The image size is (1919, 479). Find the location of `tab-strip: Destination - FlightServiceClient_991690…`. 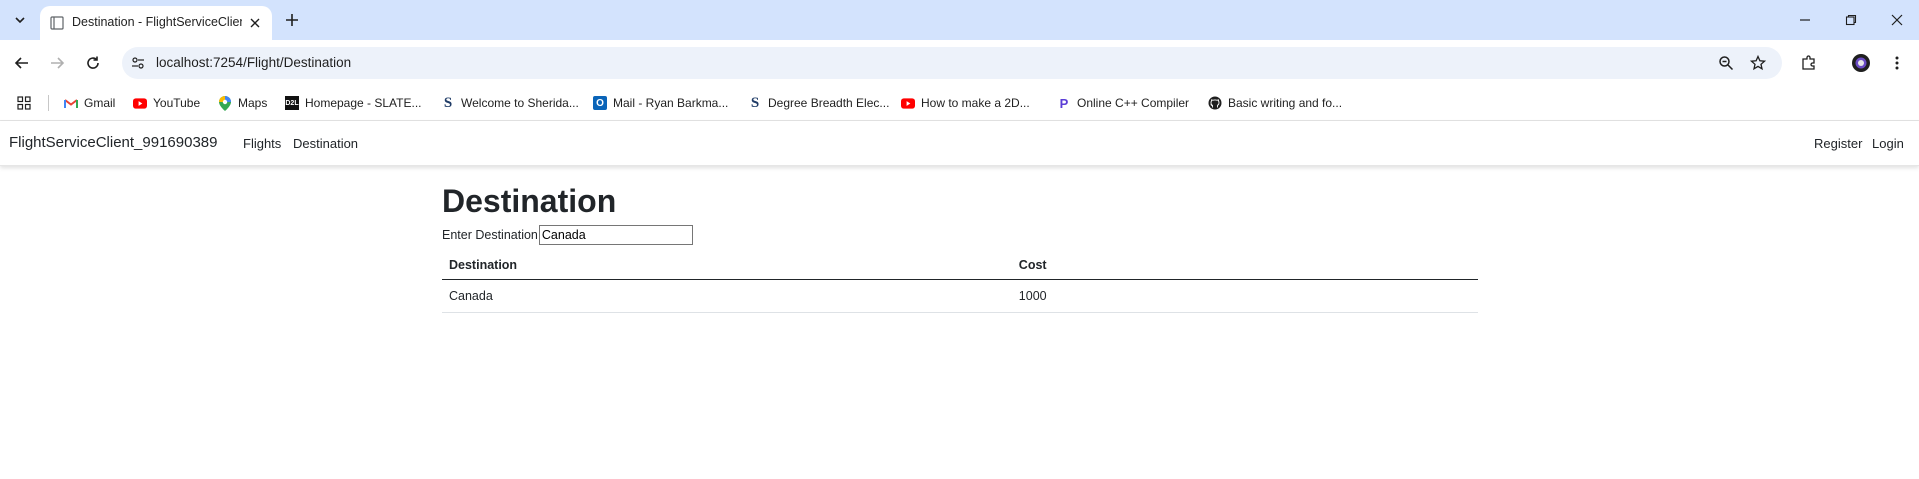

tab-strip: Destination - FlightServiceClient_991690… is located at coordinates (959, 20).